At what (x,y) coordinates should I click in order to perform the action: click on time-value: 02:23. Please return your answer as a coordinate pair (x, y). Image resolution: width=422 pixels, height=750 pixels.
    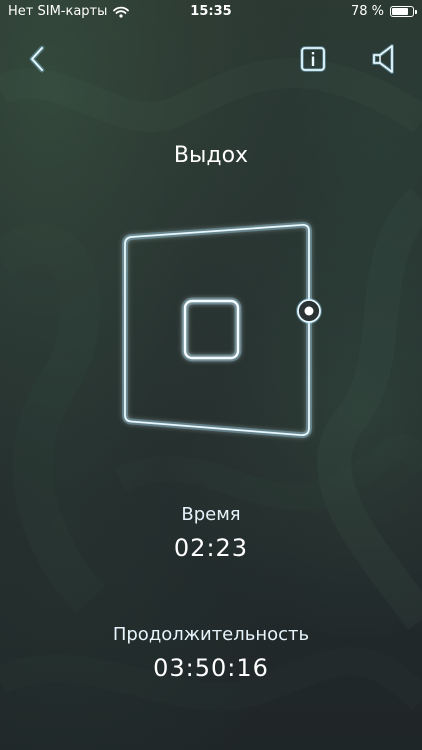
    Looking at the image, I should click on (211, 548).